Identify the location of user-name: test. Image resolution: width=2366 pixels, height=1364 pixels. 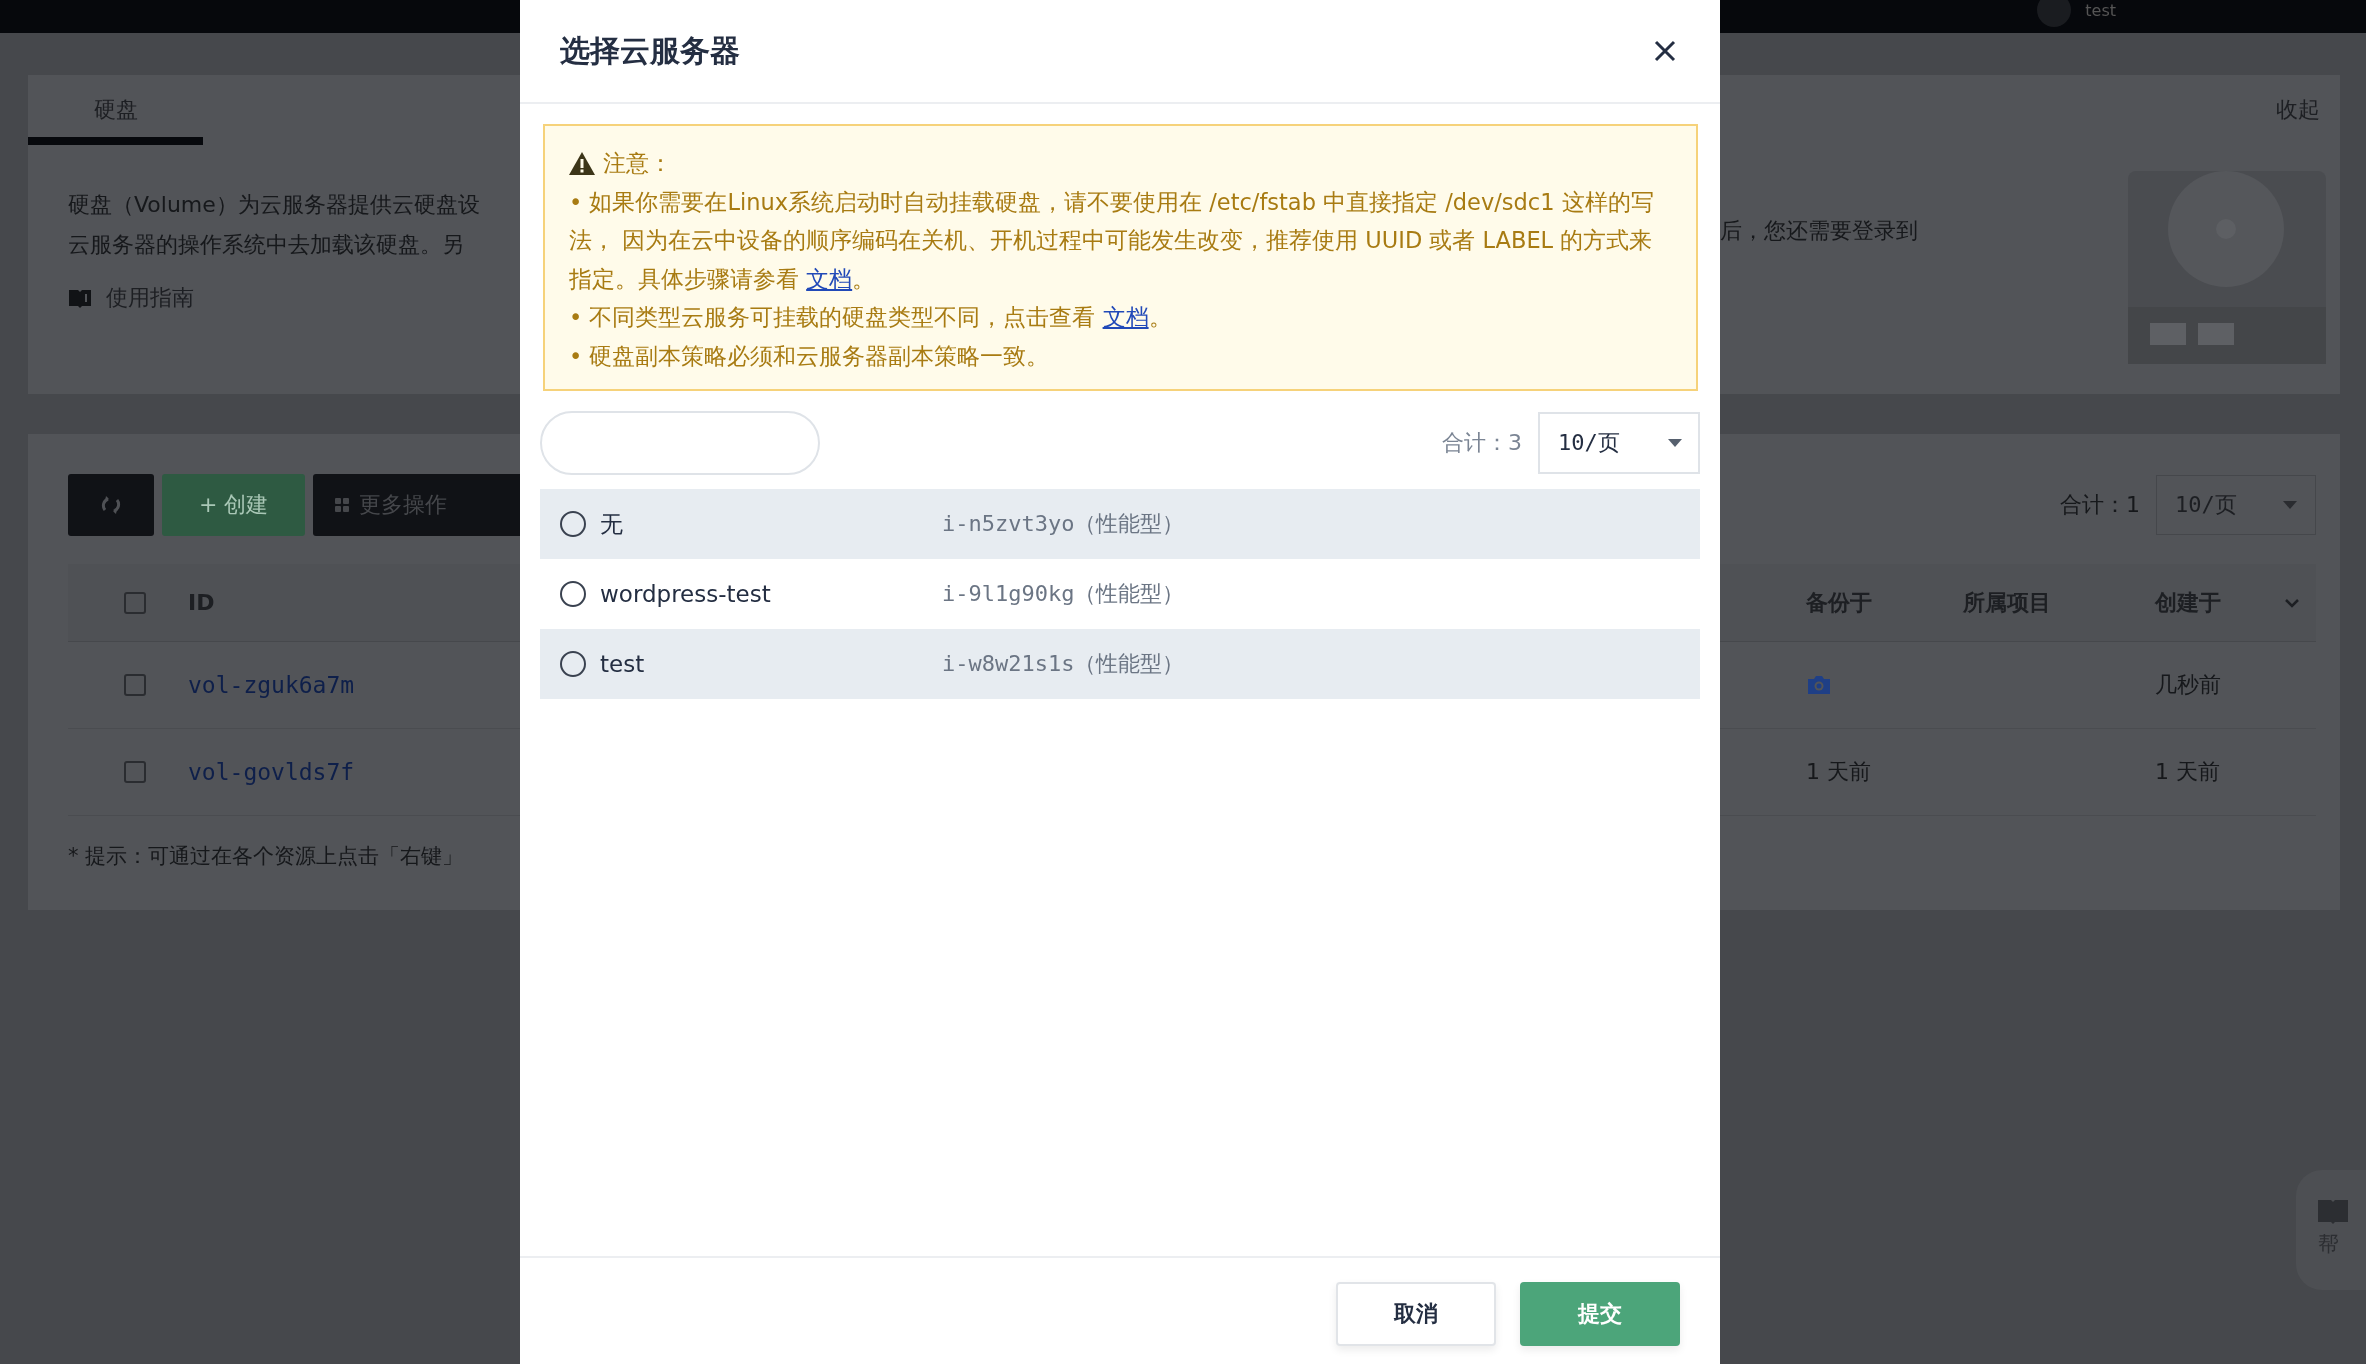
(2100, 10).